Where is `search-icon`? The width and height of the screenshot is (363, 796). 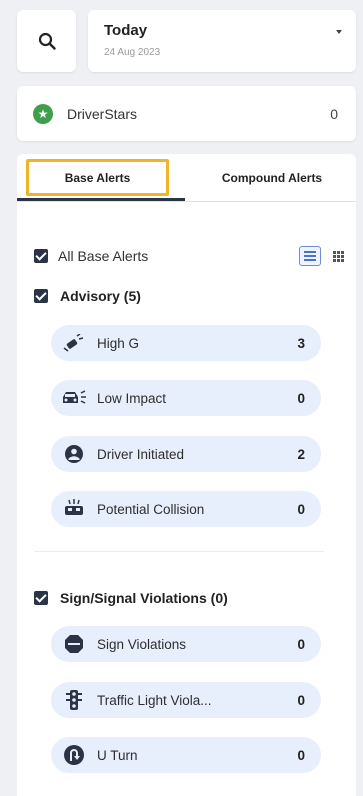 search-icon is located at coordinates (47, 41).